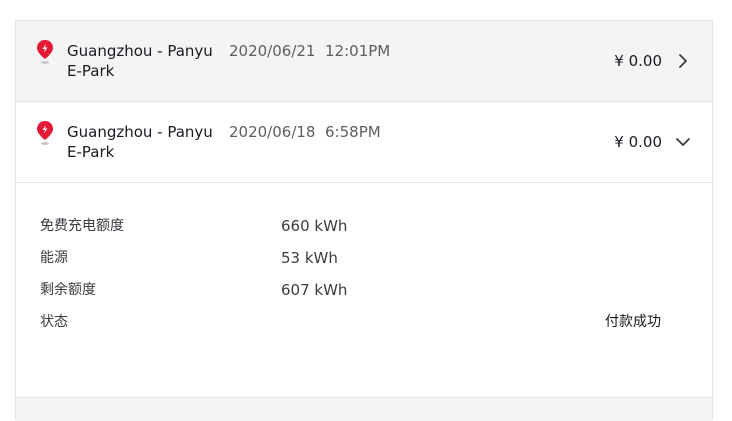 The height and width of the screenshot is (421, 732). I want to click on detail-row-free-charge: 免费充电额度 660 kWh, so click(364, 226).